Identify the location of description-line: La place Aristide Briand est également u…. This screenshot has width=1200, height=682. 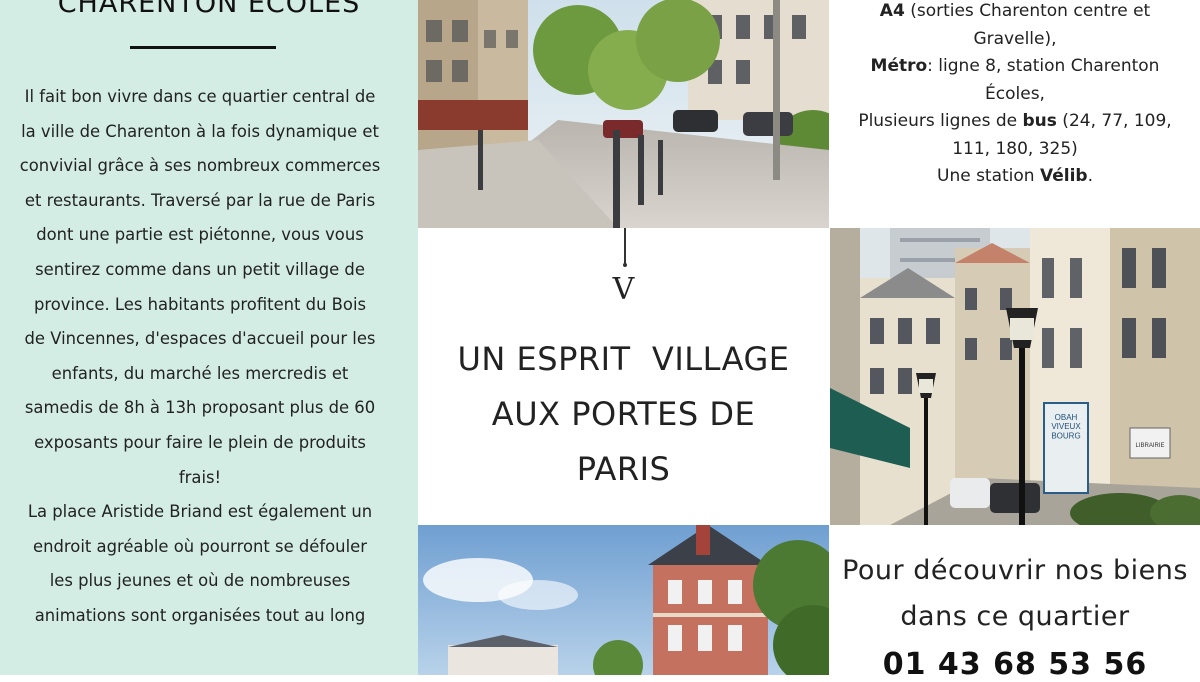
(200, 512).